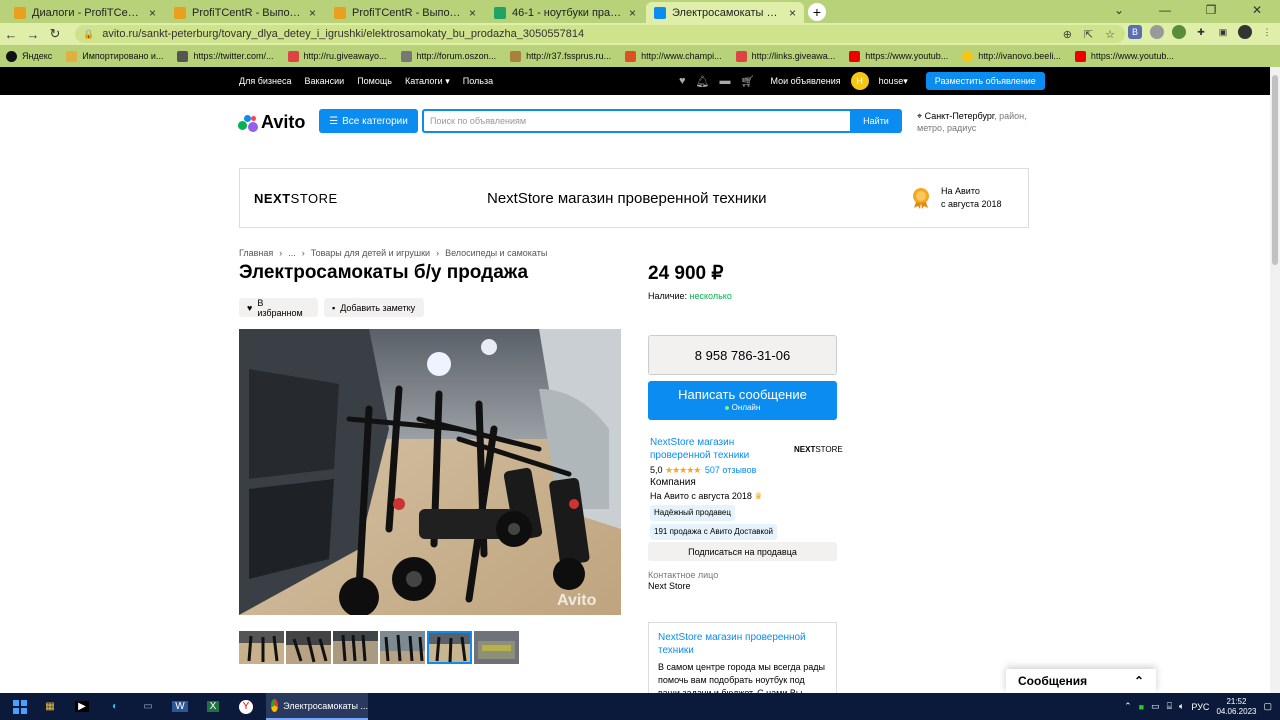  Describe the element at coordinates (374, 81) in the screenshot. I see `nav-link-help: Помощь` at that location.